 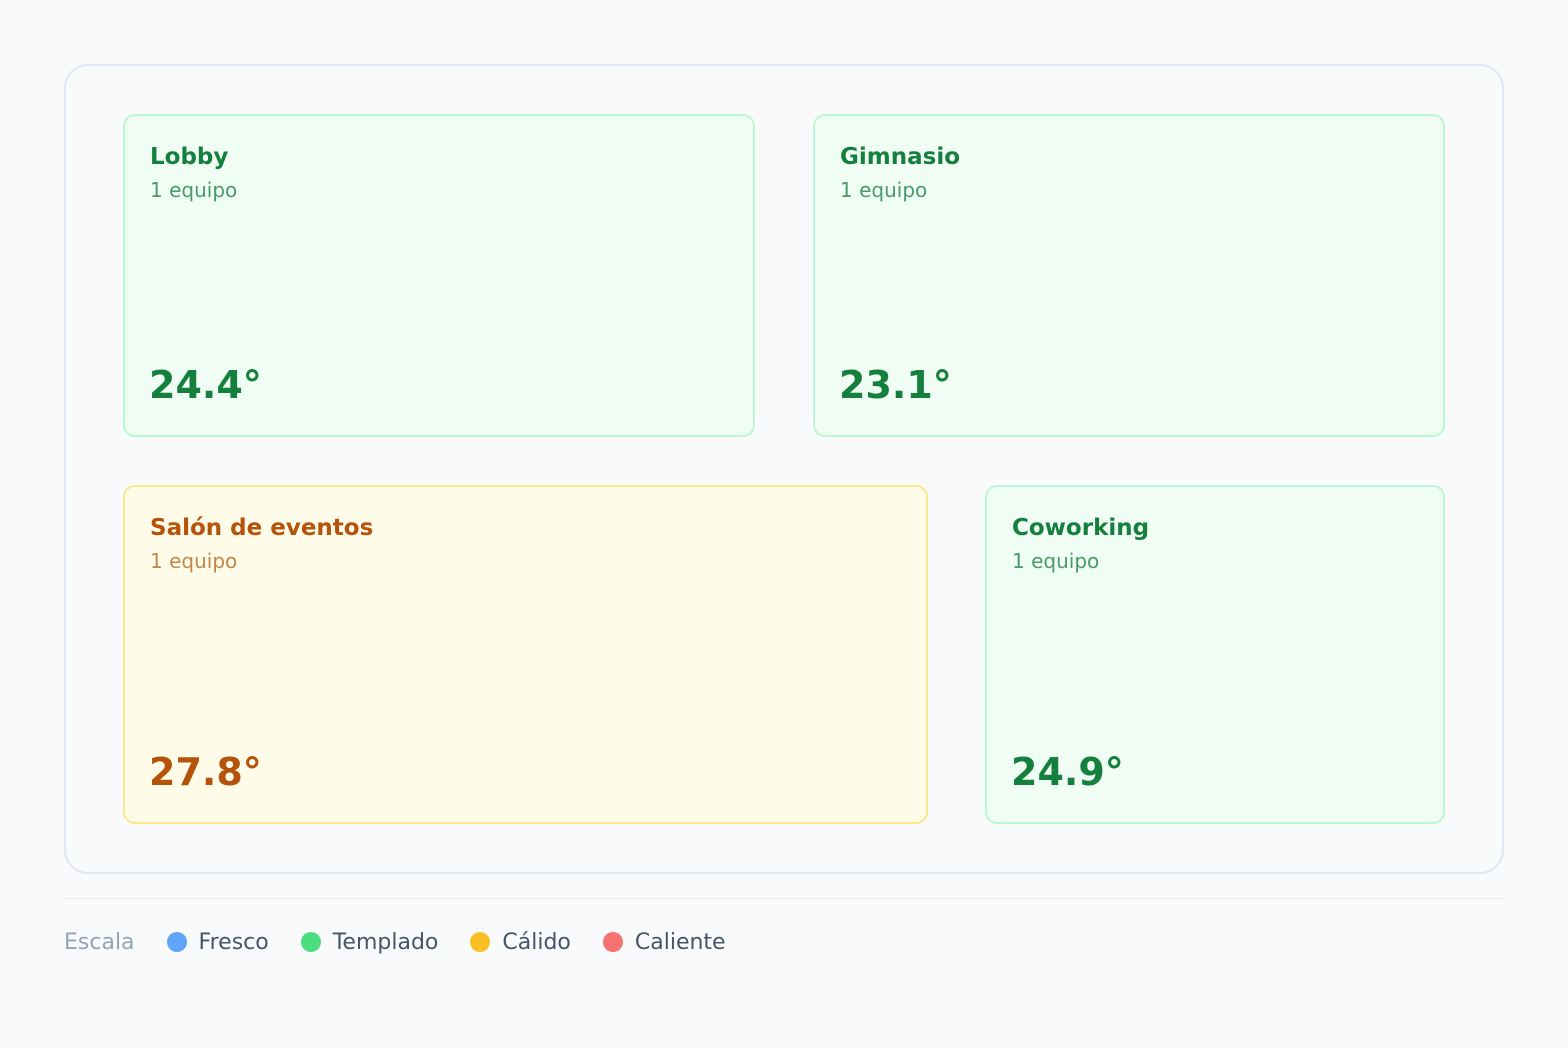 I want to click on zone-temperature: 24.9°, so click(x=1067, y=772).